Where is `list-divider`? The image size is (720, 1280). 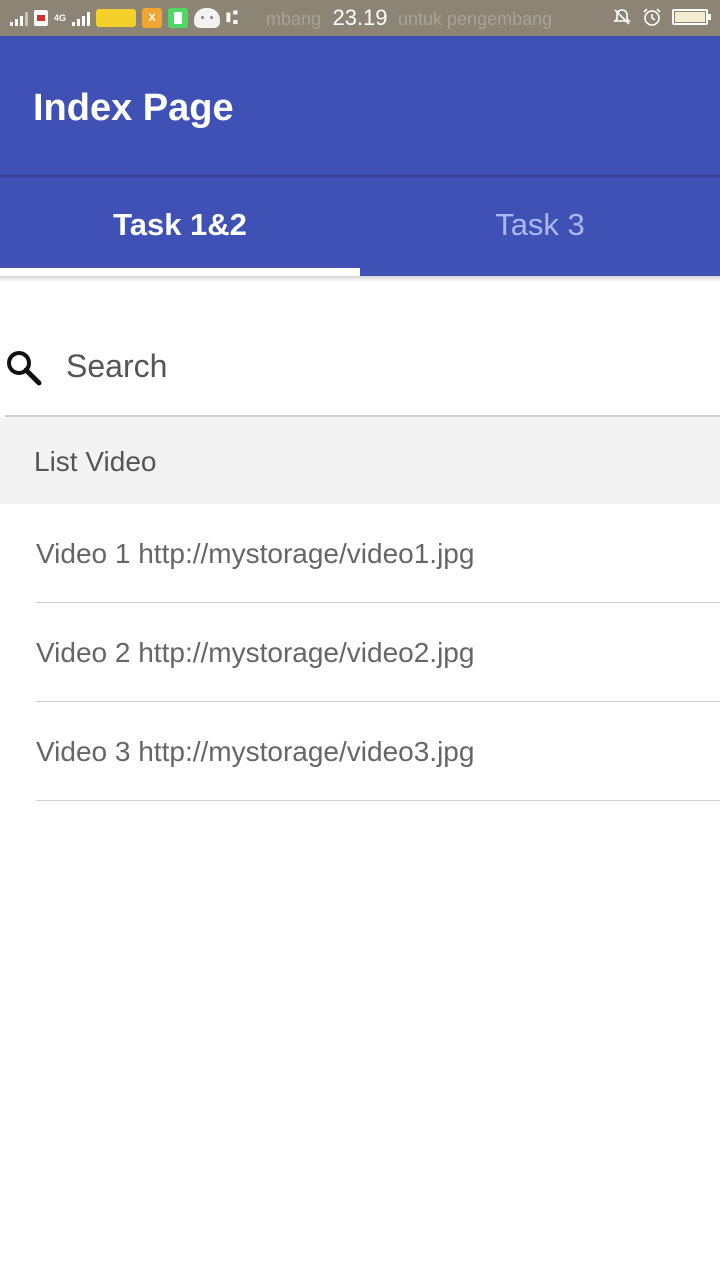 list-divider is located at coordinates (378, 800).